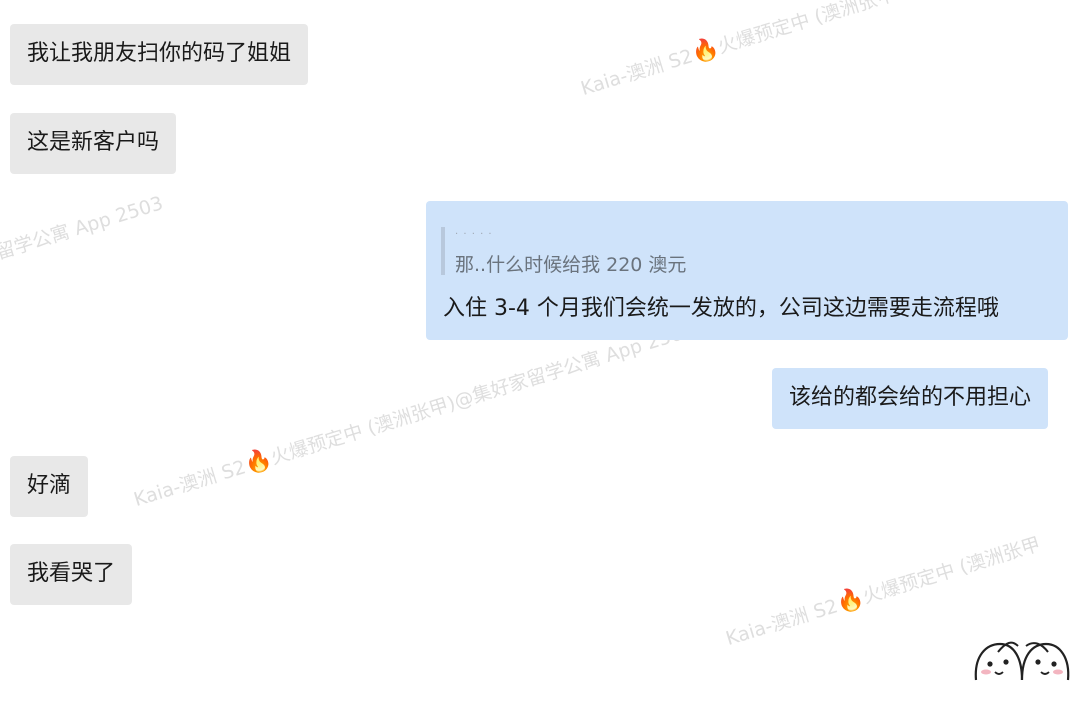 This screenshot has width=1080, height=714. I want to click on watermark: 留学公寓 App 2503, so click(83, 228).